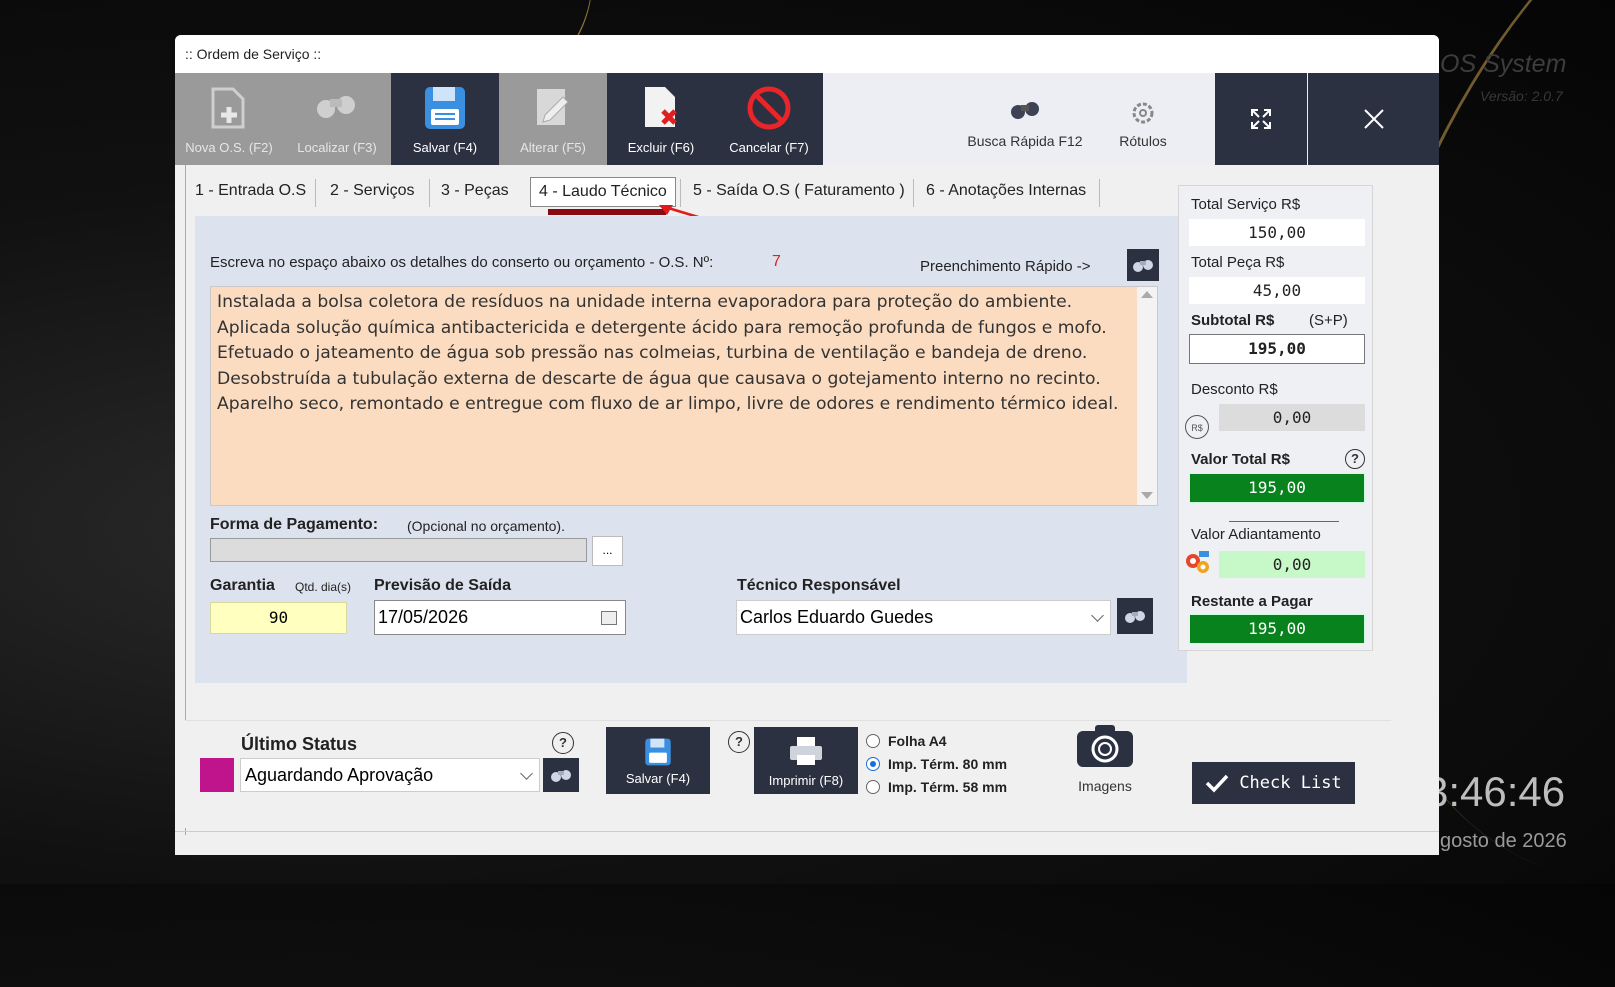  I want to click on remaining-label: Restante a Pagar, so click(1252, 601).